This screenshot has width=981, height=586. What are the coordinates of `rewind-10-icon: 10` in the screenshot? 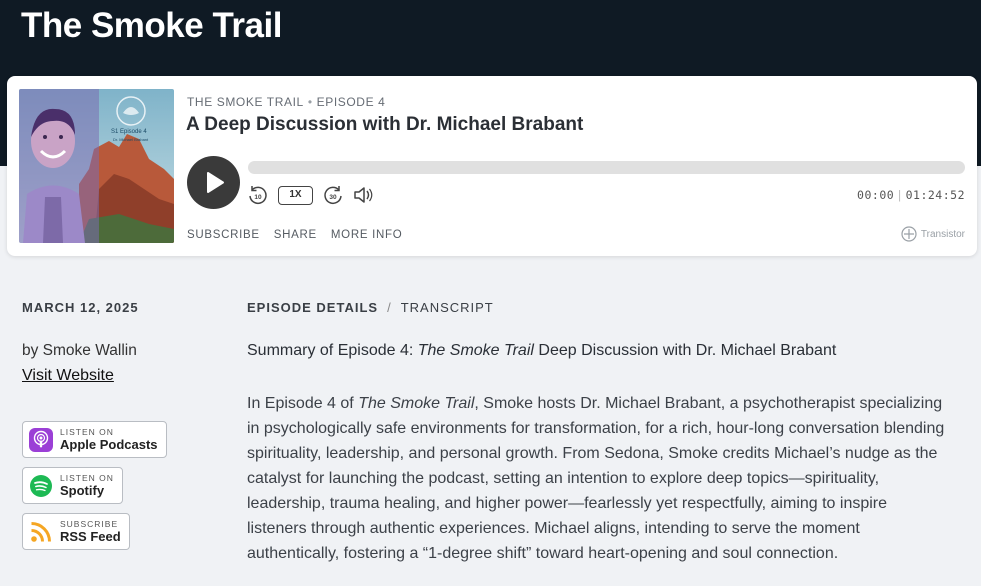 It's located at (258, 195).